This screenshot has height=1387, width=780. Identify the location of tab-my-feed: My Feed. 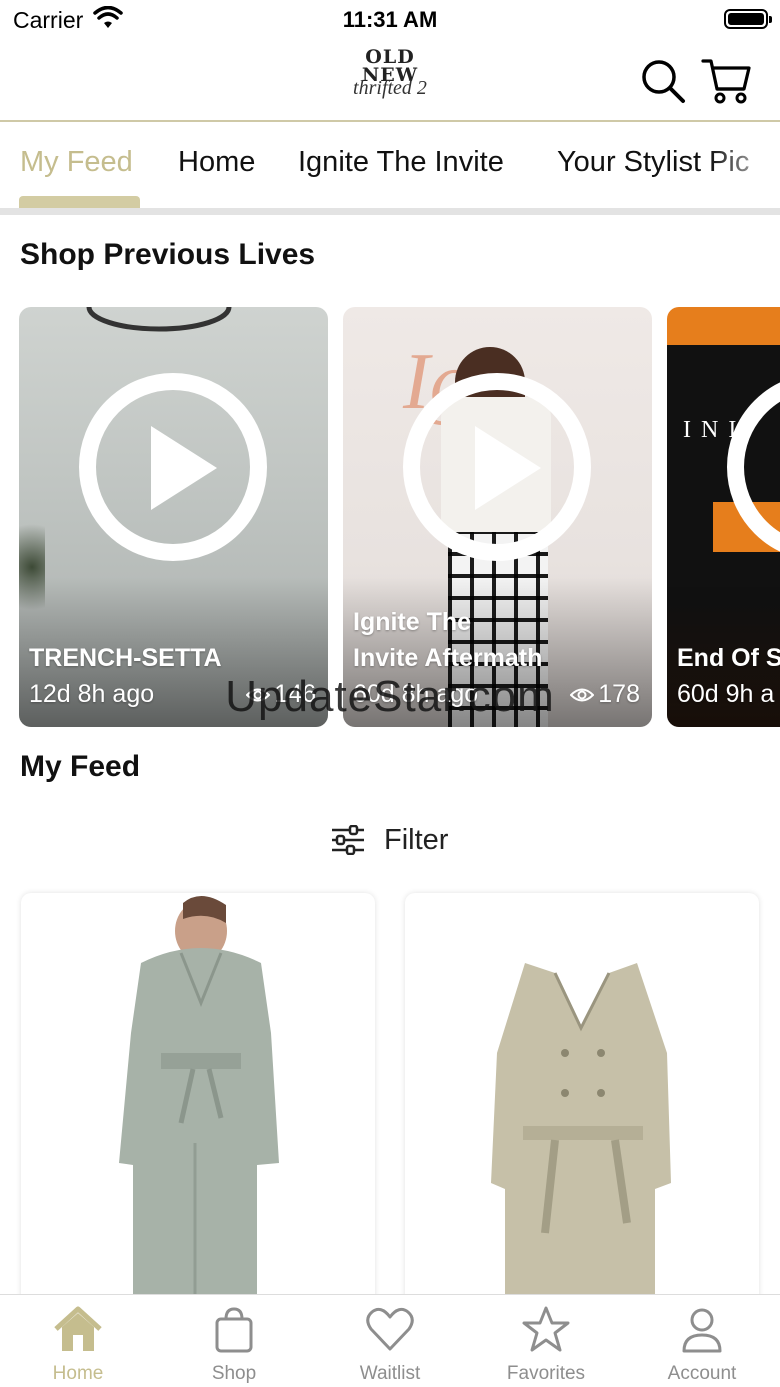
(76, 162).